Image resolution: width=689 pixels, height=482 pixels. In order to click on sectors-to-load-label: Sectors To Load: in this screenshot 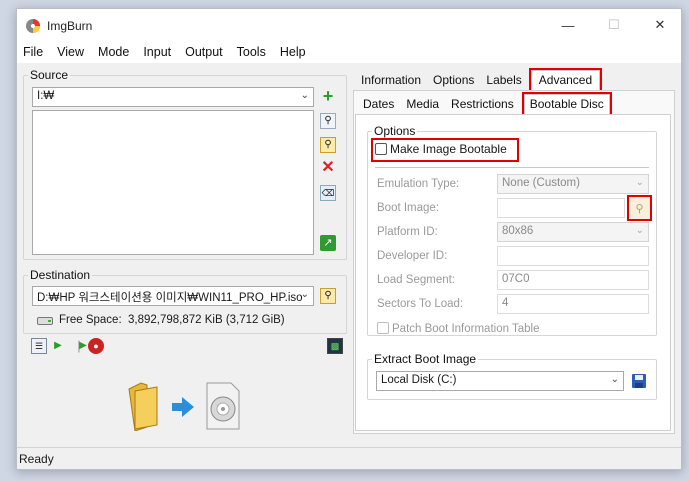, I will do `click(420, 304)`.